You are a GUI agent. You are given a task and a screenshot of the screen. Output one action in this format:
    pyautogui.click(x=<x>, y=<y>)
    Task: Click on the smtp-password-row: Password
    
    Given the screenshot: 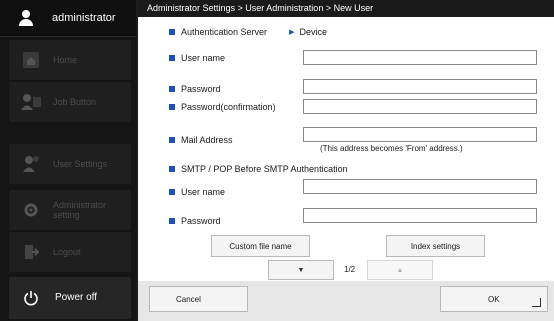 What is the action you would take?
    pyautogui.click(x=179, y=221)
    